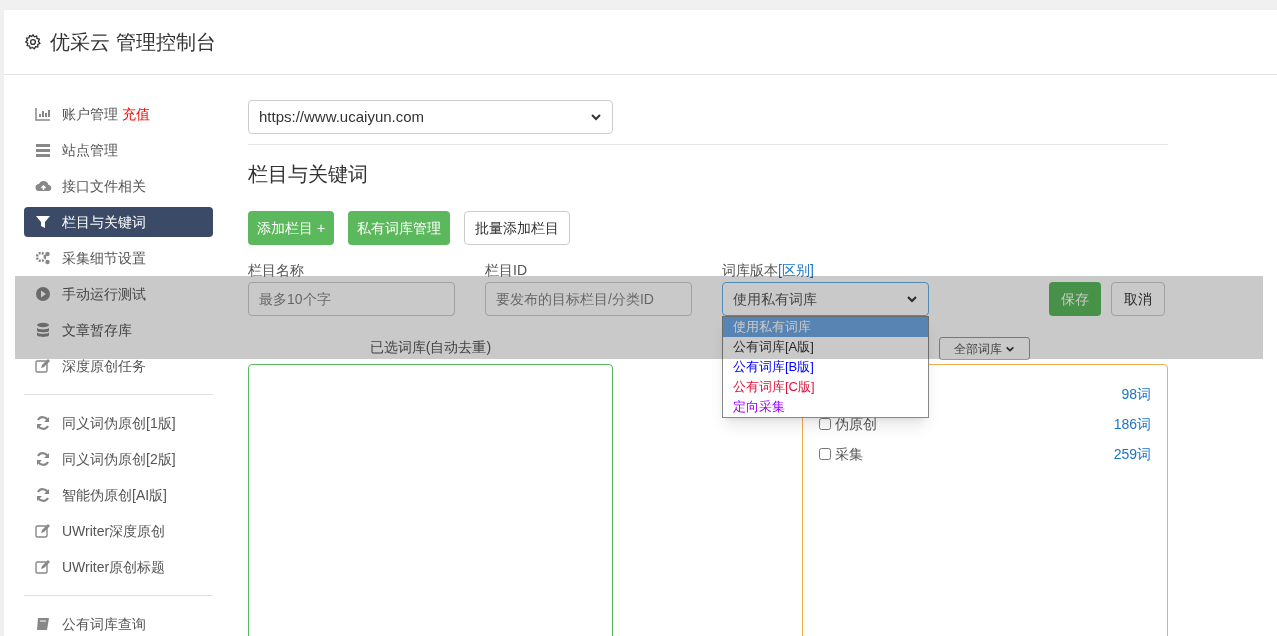  What do you see at coordinates (308, 174) in the screenshot?
I see `section-title: 栏目与关键词` at bounding box center [308, 174].